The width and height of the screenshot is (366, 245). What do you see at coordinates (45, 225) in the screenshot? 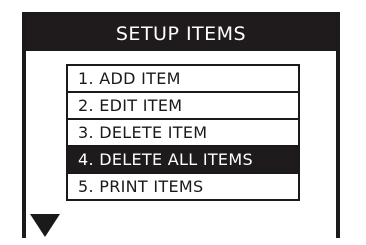
I see `scroll-down-arrow-icon` at bounding box center [45, 225].